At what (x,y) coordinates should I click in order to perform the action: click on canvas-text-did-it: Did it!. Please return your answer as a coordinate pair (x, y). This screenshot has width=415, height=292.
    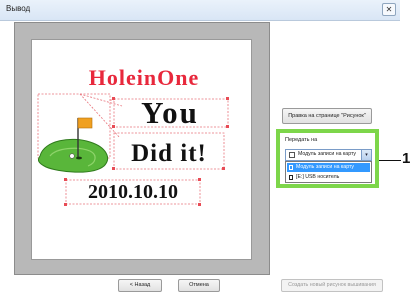
    Looking at the image, I should click on (169, 153).